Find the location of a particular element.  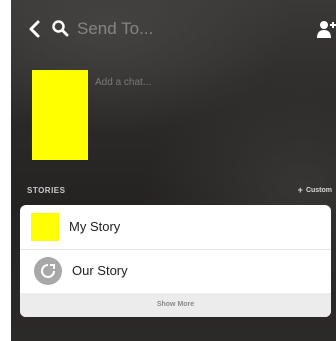

search-input is located at coordinates (177, 29).